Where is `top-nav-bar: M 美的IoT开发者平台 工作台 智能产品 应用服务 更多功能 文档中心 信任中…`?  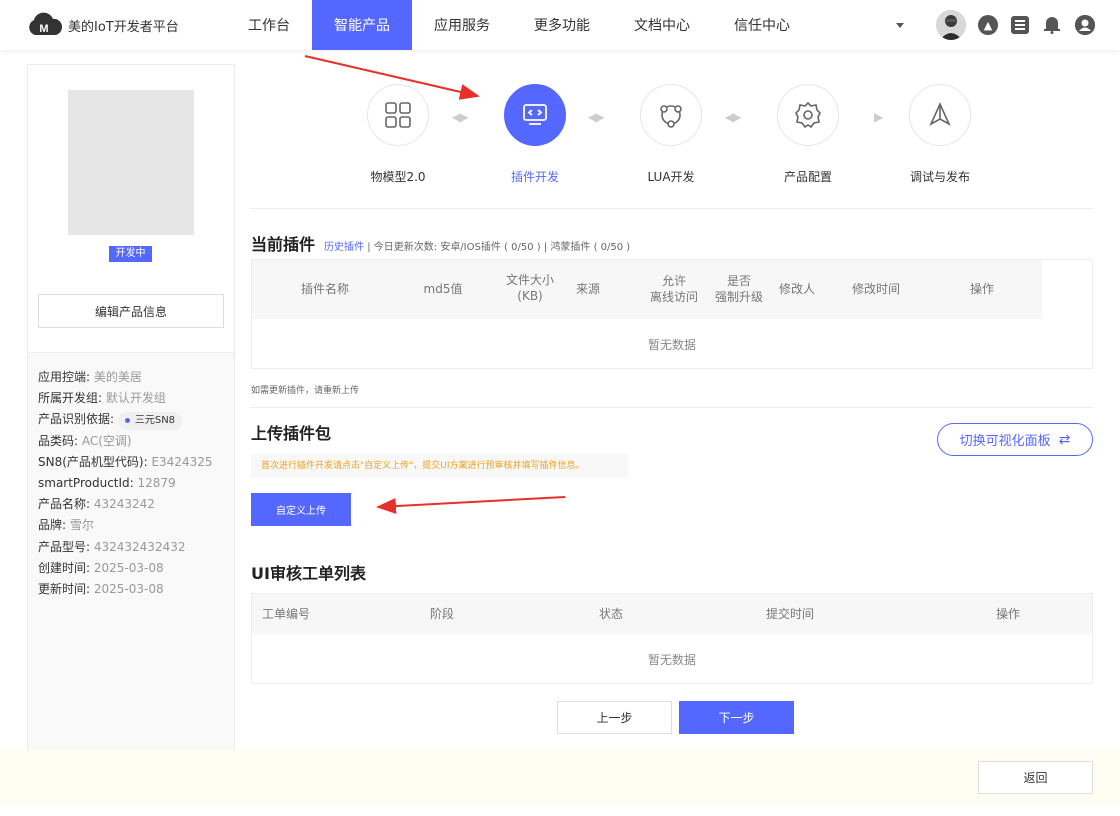 top-nav-bar: M 美的IoT开发者平台 工作台 智能产品 应用服务 更多功能 文档中心 信任中… is located at coordinates (560, 25).